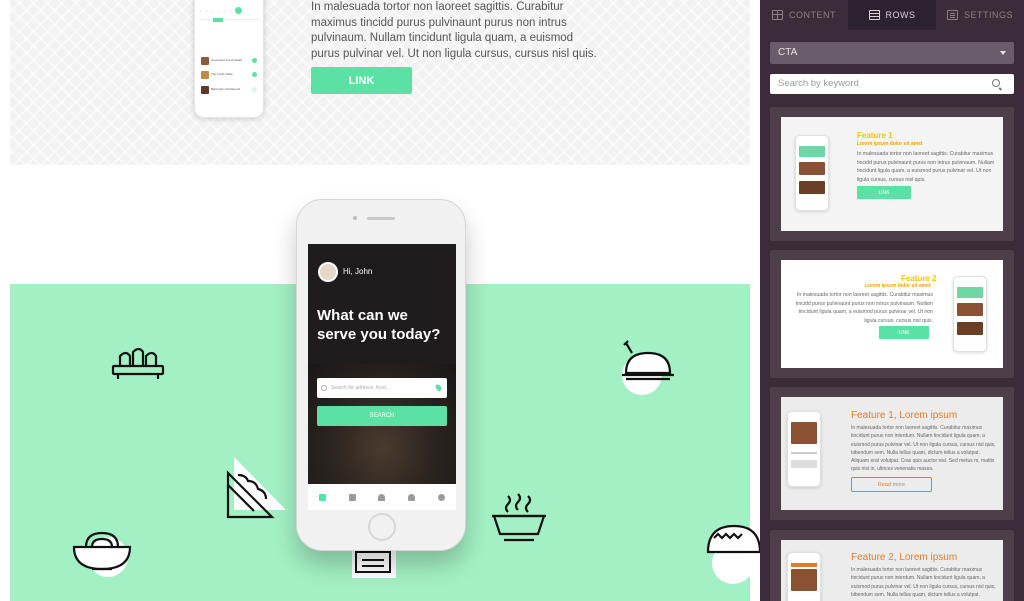 This screenshot has height=601, width=1024. I want to click on app-search-button: SEARCH, so click(382, 416).